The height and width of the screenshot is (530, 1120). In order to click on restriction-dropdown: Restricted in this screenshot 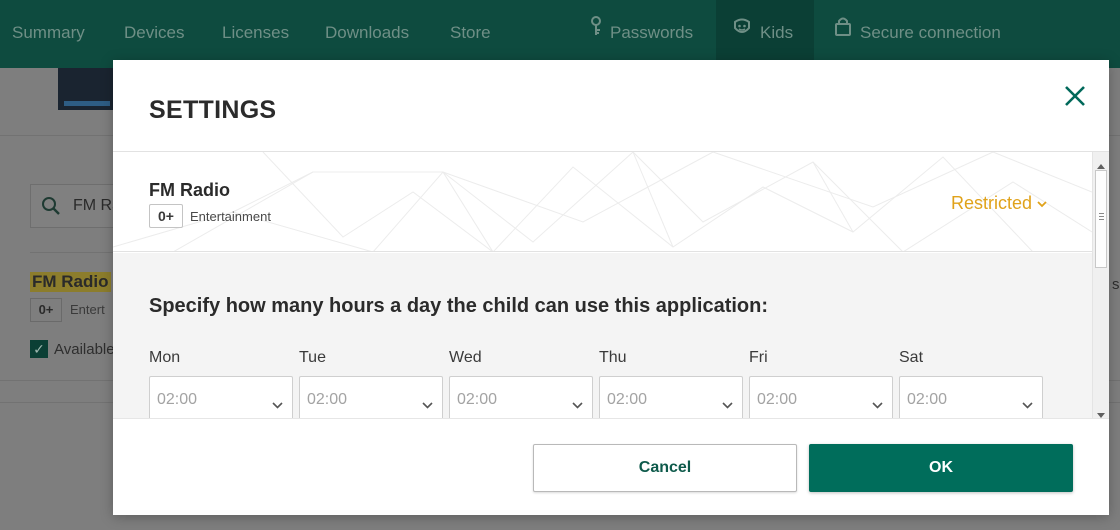, I will do `click(999, 203)`.